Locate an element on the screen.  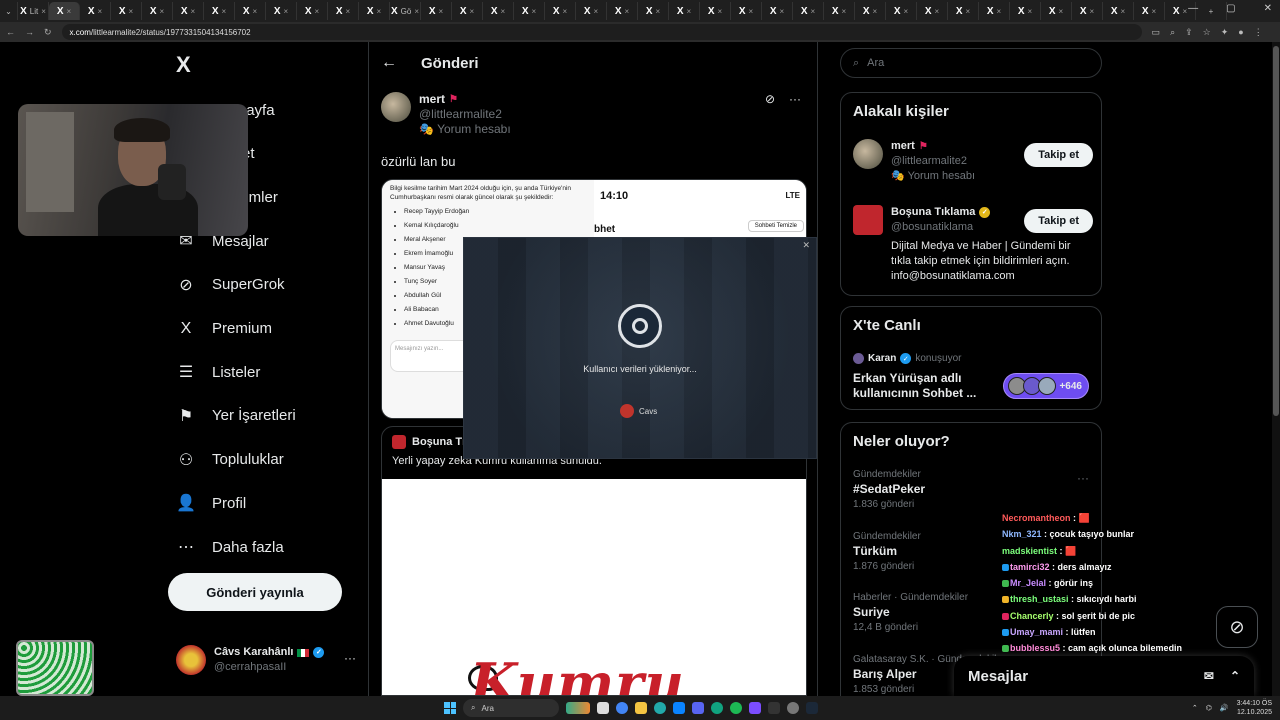
discord-icon is located at coordinates (698, 708).